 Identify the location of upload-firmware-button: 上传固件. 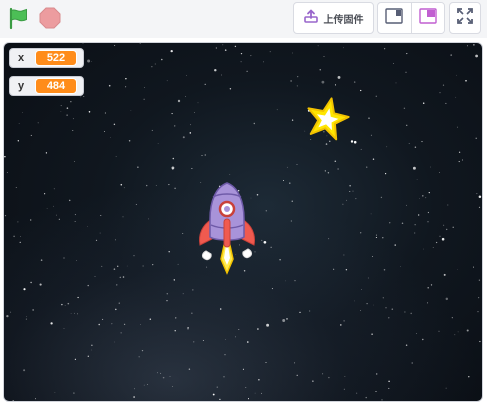
(333, 18).